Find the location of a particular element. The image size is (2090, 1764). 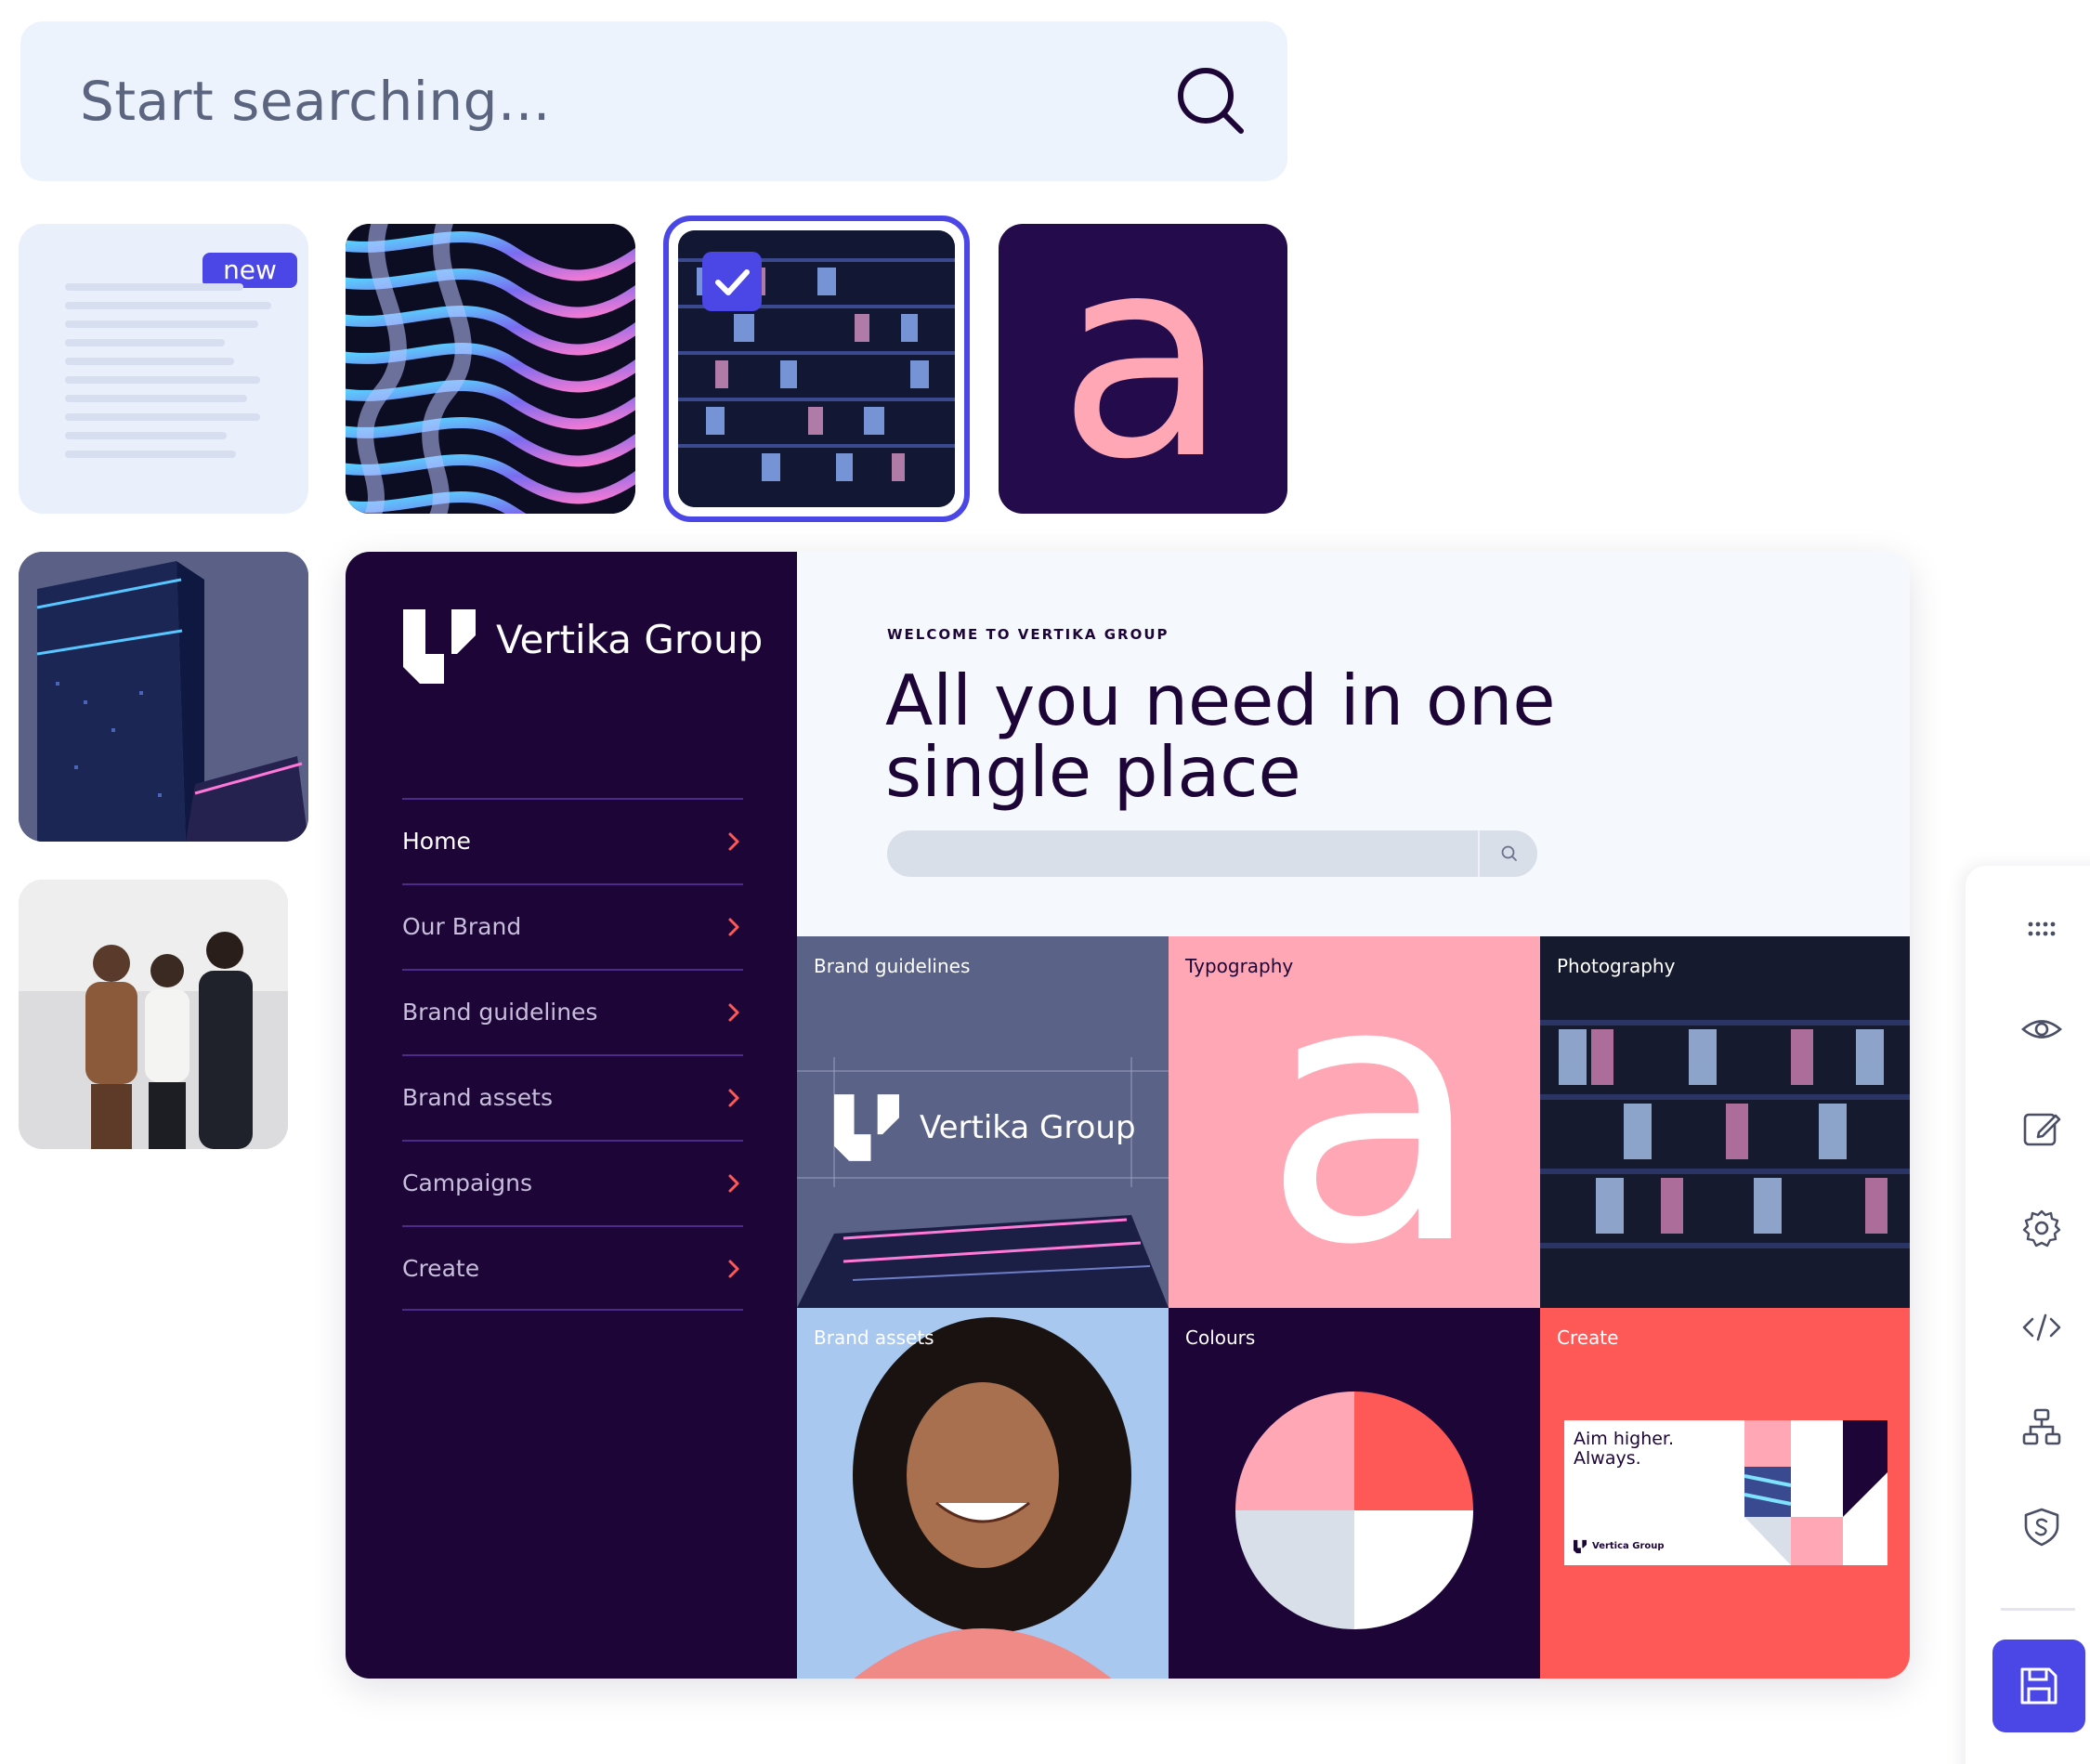

save-button is located at coordinates (2038, 1686).